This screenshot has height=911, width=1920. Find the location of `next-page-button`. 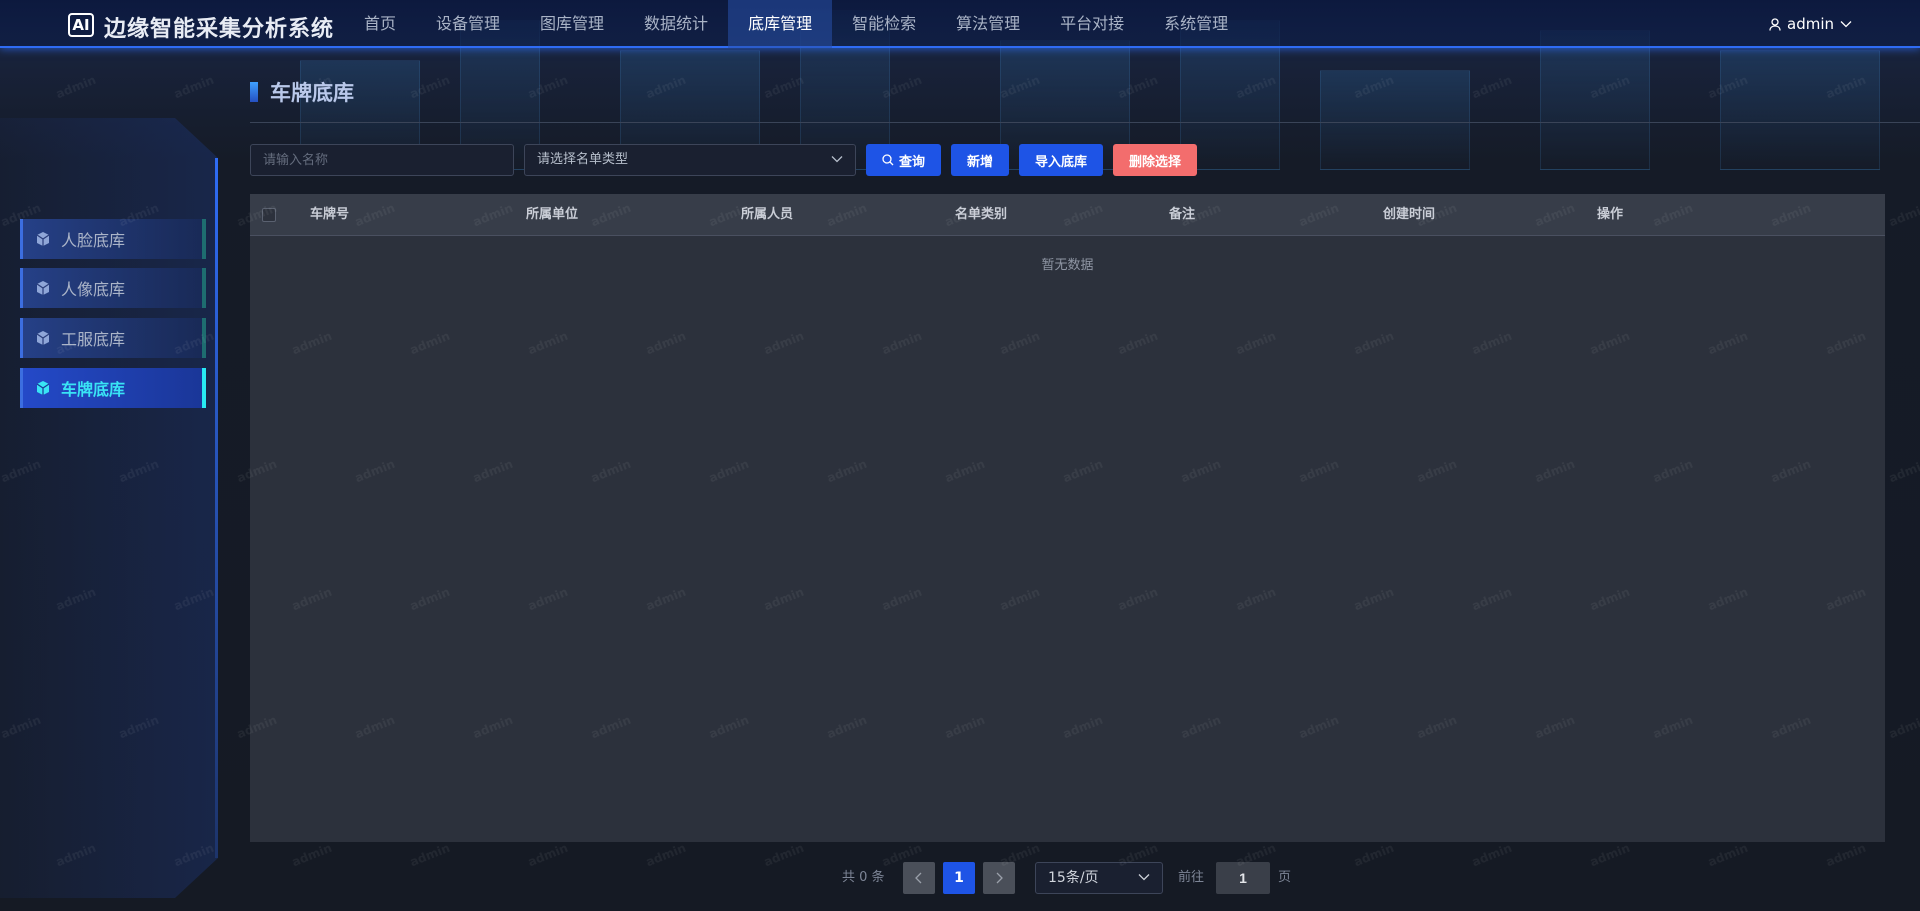

next-page-button is located at coordinates (999, 878).